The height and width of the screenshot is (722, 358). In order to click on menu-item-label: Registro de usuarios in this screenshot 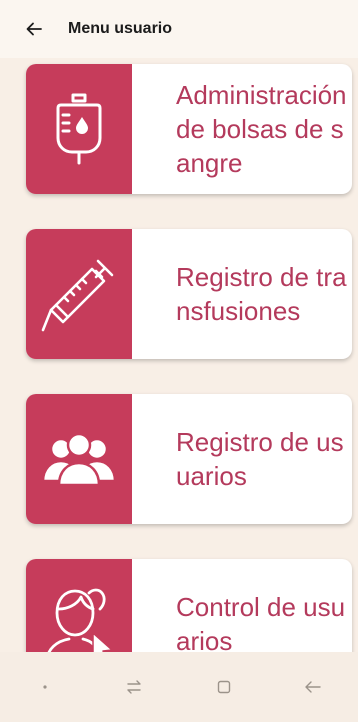, I will do `click(260, 459)`.